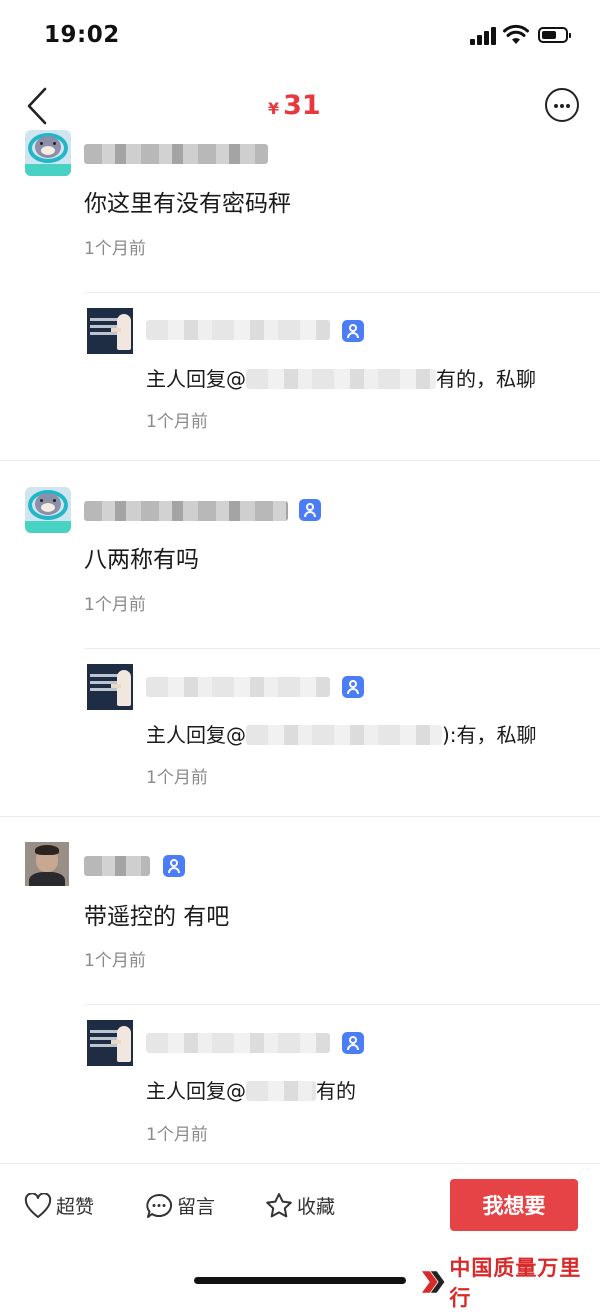  I want to click on comment-bubble-icon, so click(159, 1205).